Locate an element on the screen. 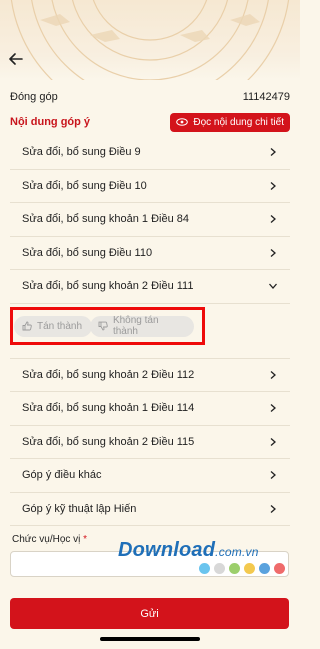  position-field-label: Chức vụ/Học vị * is located at coordinates (49, 539).